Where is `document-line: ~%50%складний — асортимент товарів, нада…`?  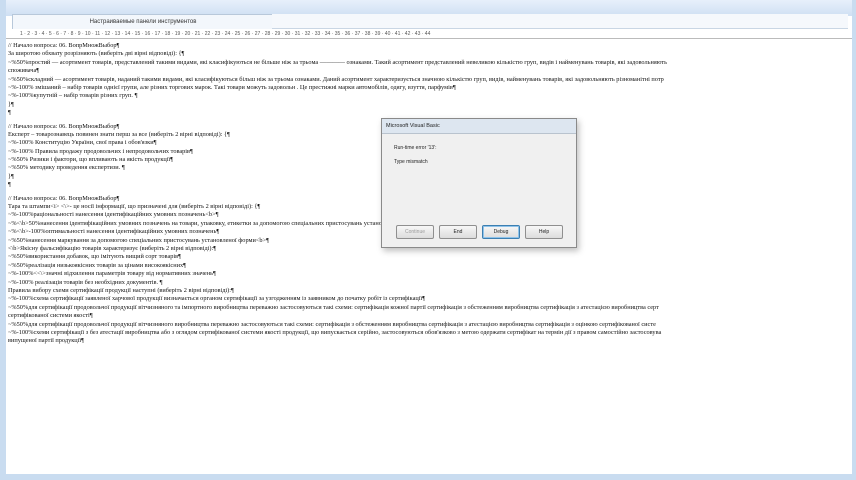 document-line: ~%50%складний — асортимент товарів, нада… is located at coordinates (429, 80).